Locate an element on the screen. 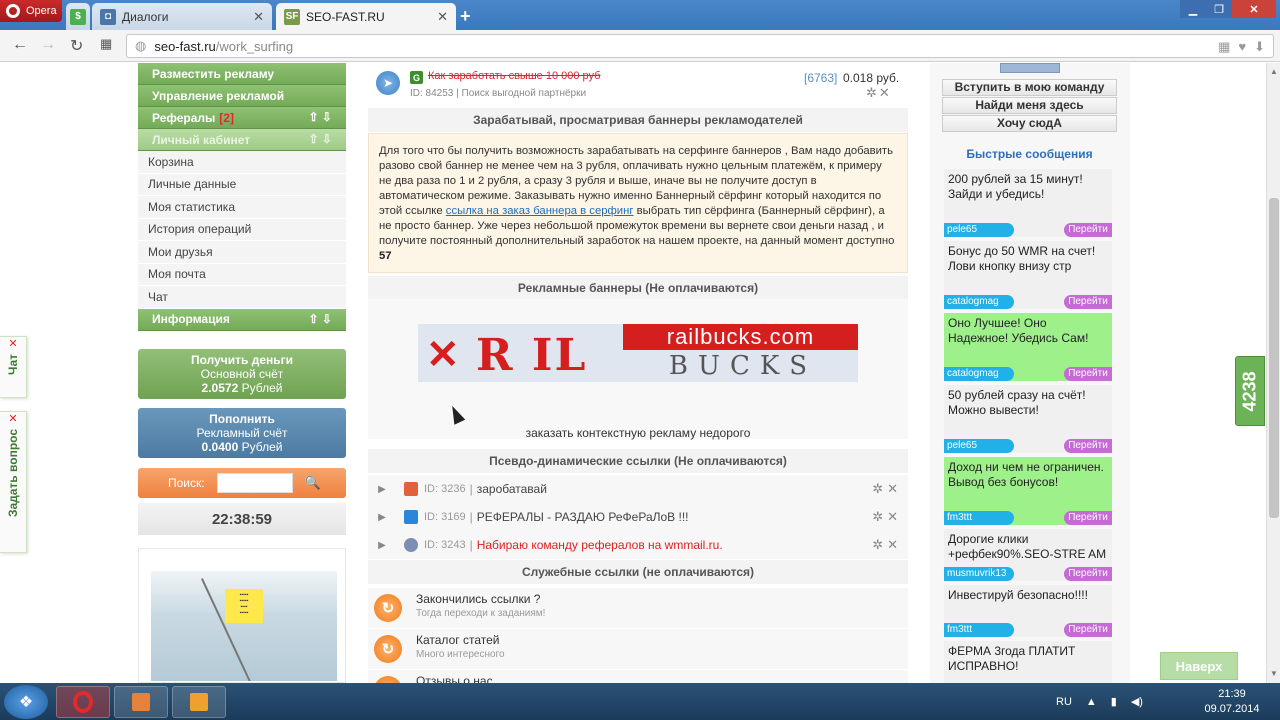  cursor-click-icon: ➤ is located at coordinates (388, 83).